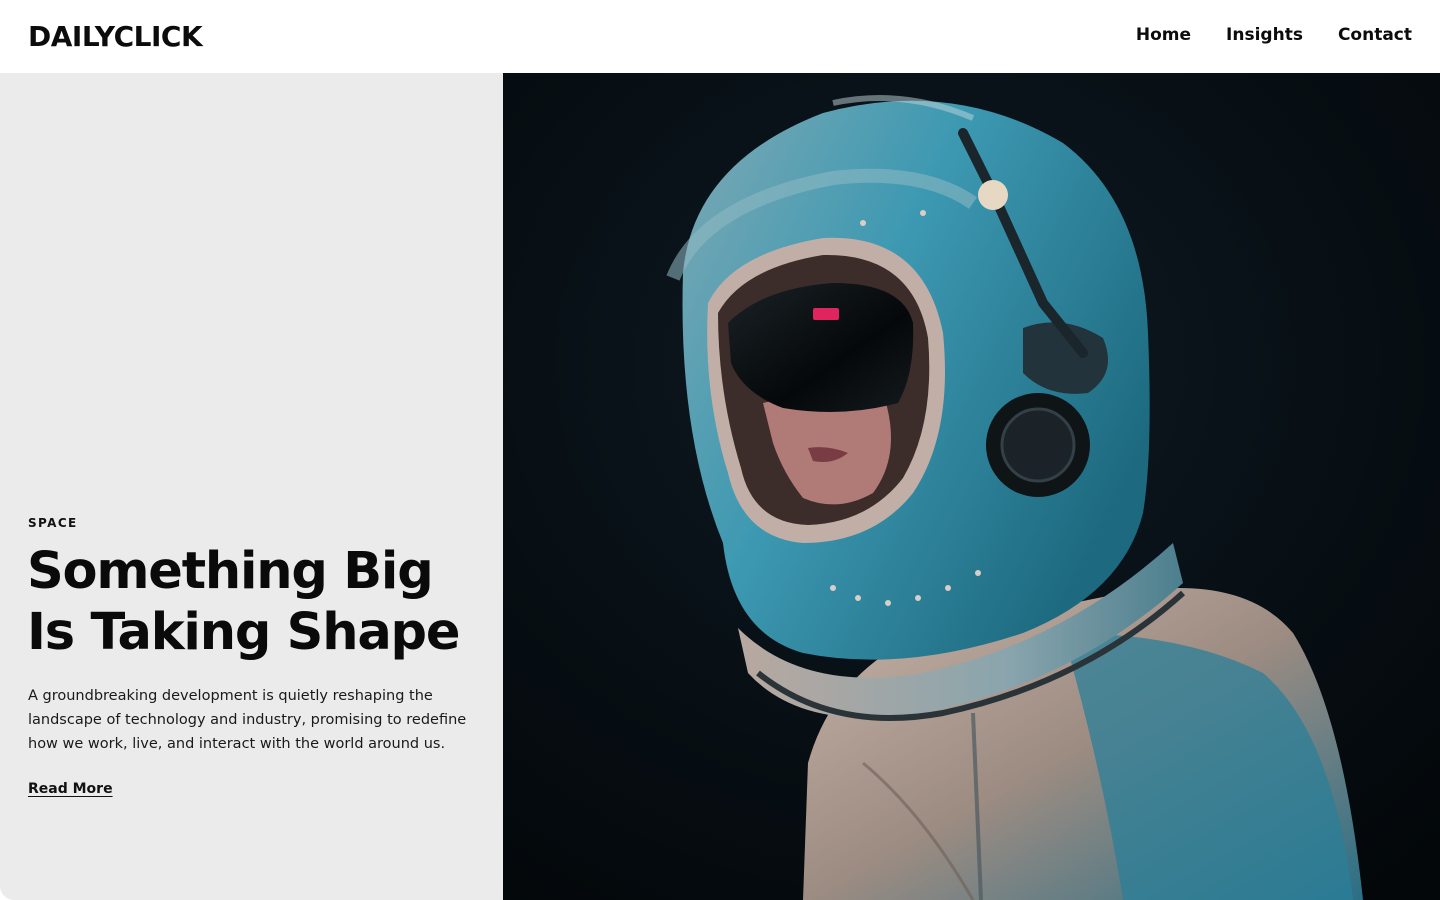 The width and height of the screenshot is (1440, 900). I want to click on nav-contact: Contact, so click(1375, 35).